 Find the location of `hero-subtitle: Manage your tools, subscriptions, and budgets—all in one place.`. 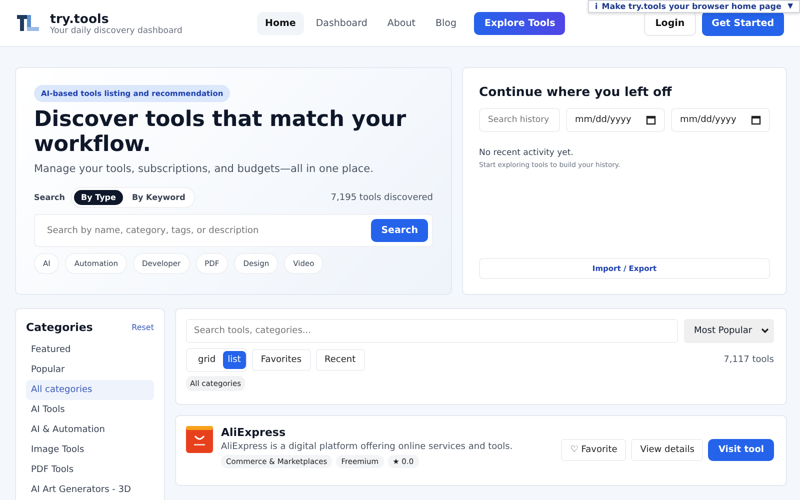

hero-subtitle: Manage your tools, subscriptions, and budgets—all in one place. is located at coordinates (204, 169).